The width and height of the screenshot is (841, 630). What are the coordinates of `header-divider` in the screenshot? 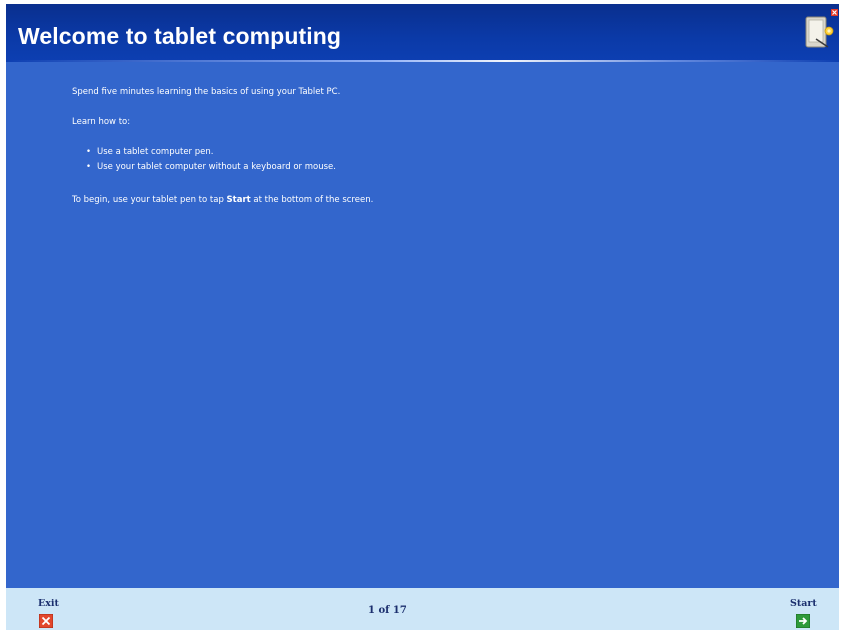 It's located at (422, 61).